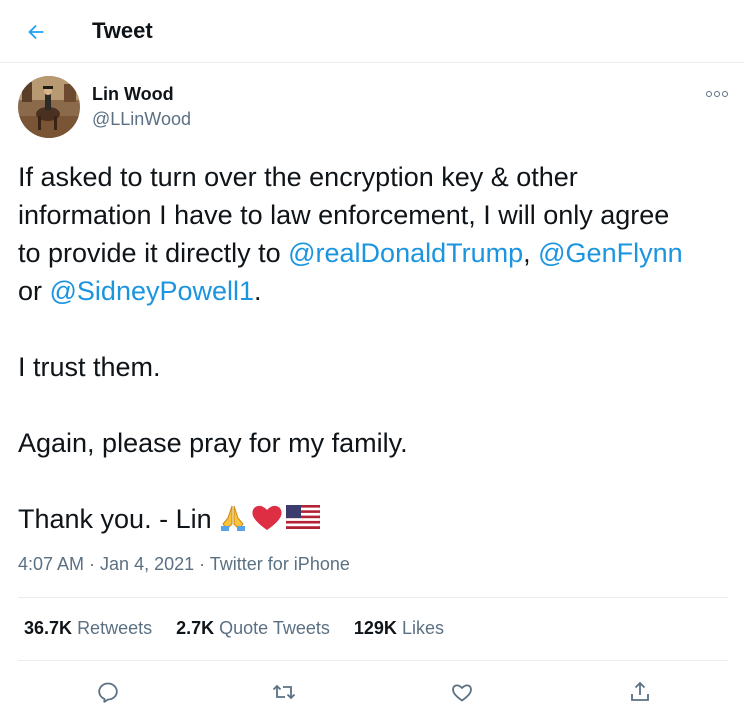 The height and width of the screenshot is (720, 744). I want to click on quote-tweets-count: 2.7K, so click(195, 628).